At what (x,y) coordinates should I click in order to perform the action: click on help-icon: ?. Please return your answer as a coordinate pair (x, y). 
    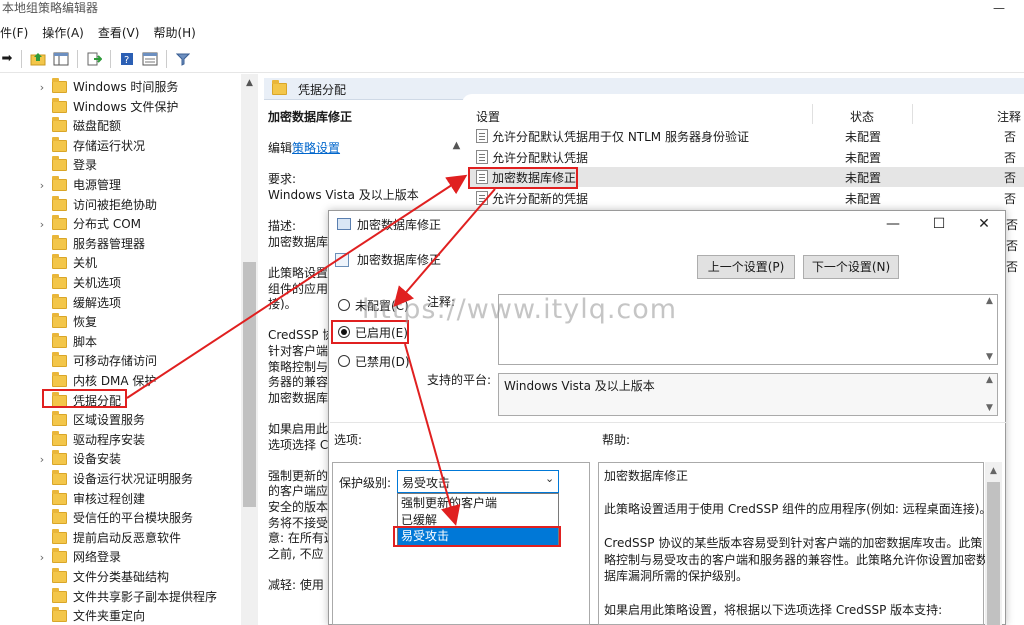
    Looking at the image, I should click on (127, 59).